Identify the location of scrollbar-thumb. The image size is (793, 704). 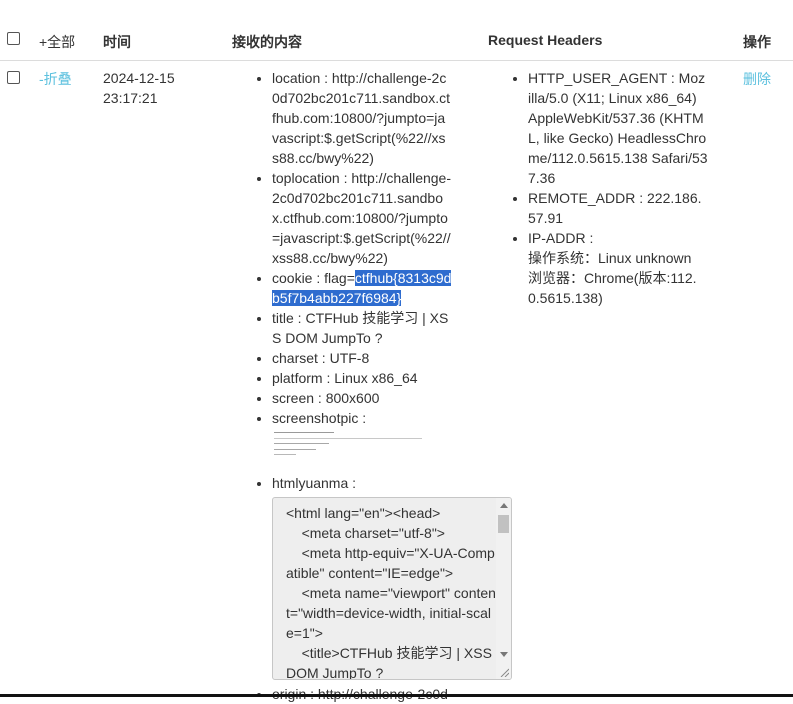
(503, 524).